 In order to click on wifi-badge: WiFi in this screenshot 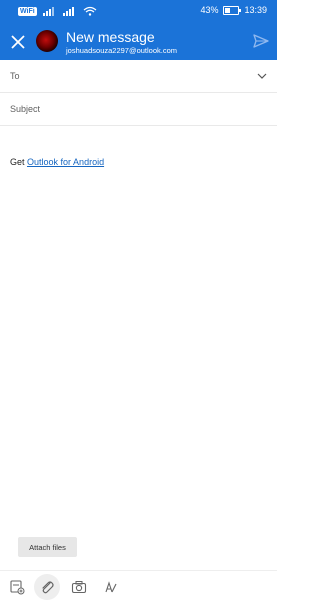, I will do `click(27, 11)`.